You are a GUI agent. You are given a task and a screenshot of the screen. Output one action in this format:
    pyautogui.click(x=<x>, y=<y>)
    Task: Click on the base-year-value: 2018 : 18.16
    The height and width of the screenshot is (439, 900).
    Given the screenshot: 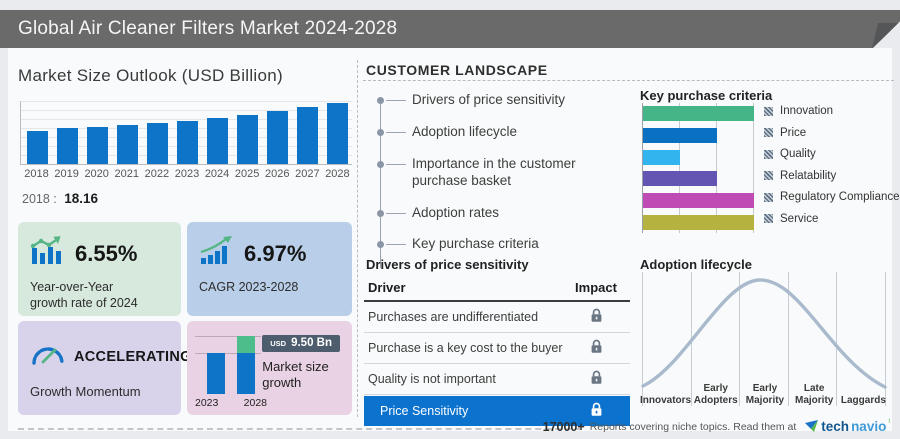 What is the action you would take?
    pyautogui.click(x=60, y=198)
    